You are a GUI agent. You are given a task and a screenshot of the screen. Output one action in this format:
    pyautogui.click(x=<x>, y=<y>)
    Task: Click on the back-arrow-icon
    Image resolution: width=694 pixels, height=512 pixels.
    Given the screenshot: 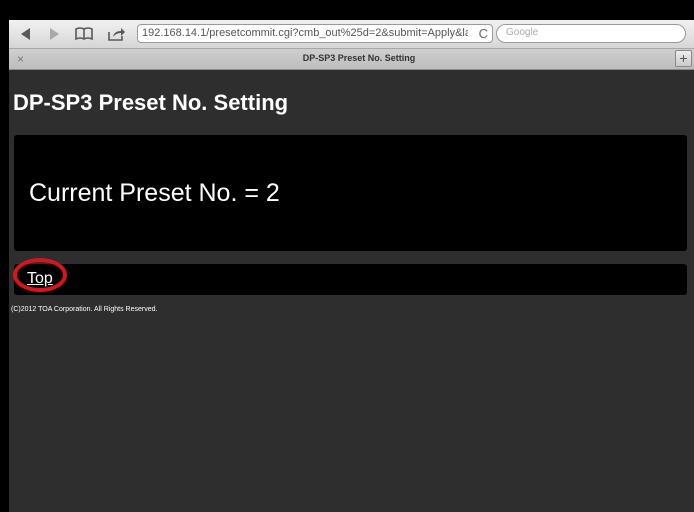 What is the action you would take?
    pyautogui.click(x=25, y=34)
    